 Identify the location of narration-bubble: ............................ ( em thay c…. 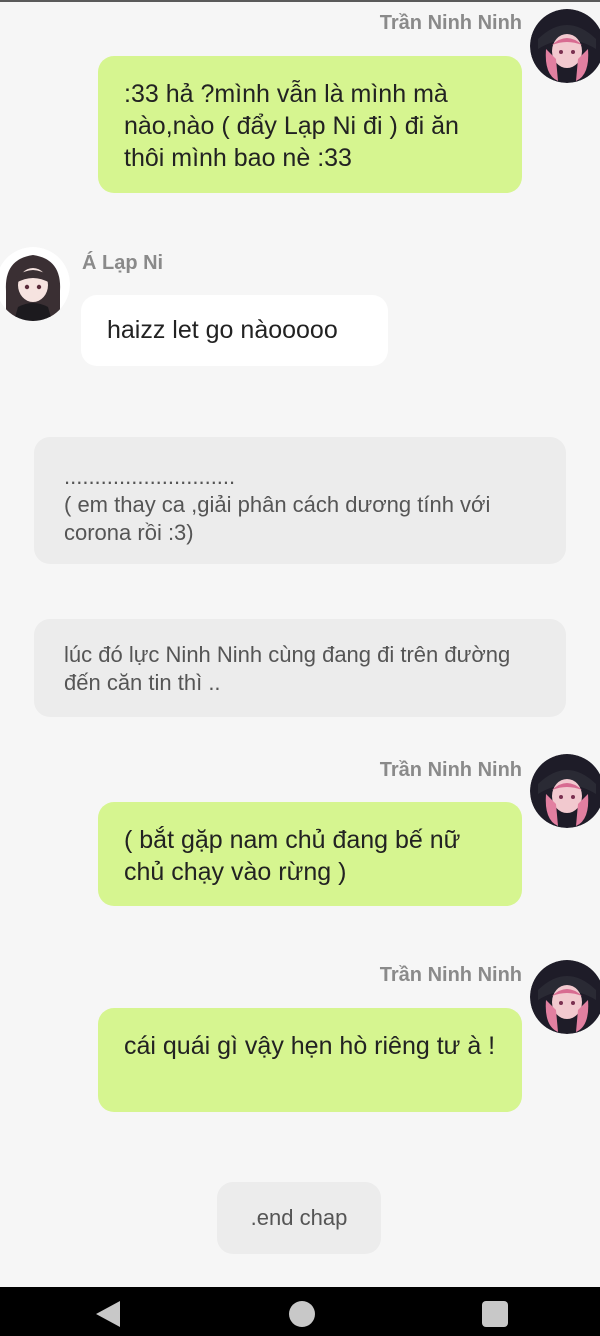
(300, 500).